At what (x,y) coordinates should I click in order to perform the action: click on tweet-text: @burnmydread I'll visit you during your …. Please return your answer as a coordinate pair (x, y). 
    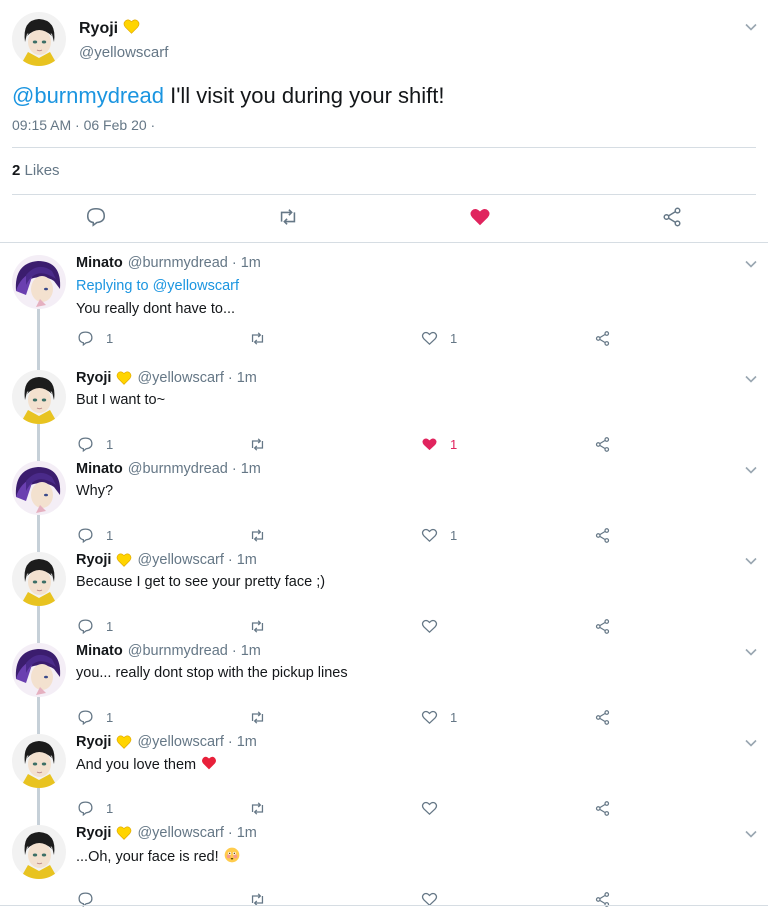
    Looking at the image, I should click on (228, 96).